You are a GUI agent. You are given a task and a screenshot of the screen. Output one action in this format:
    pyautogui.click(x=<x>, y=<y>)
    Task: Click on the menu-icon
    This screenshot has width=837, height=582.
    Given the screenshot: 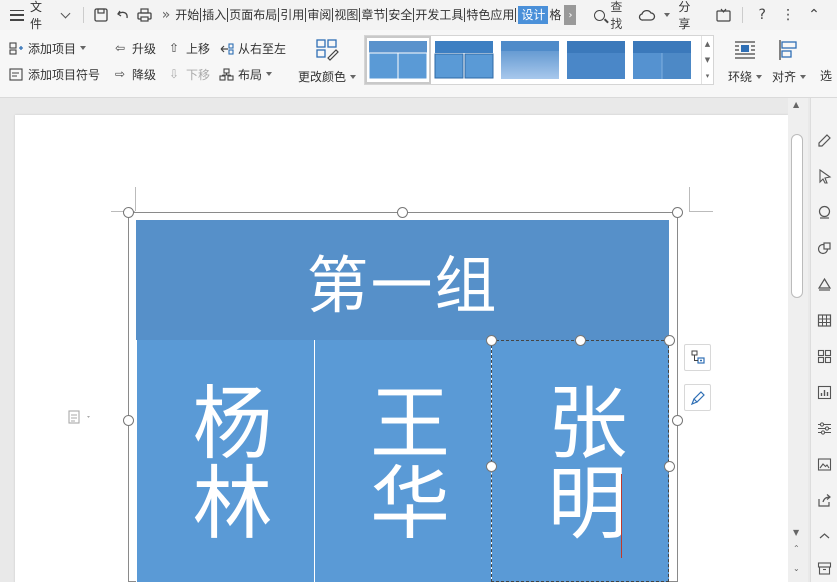 What is the action you would take?
    pyautogui.click(x=17, y=15)
    